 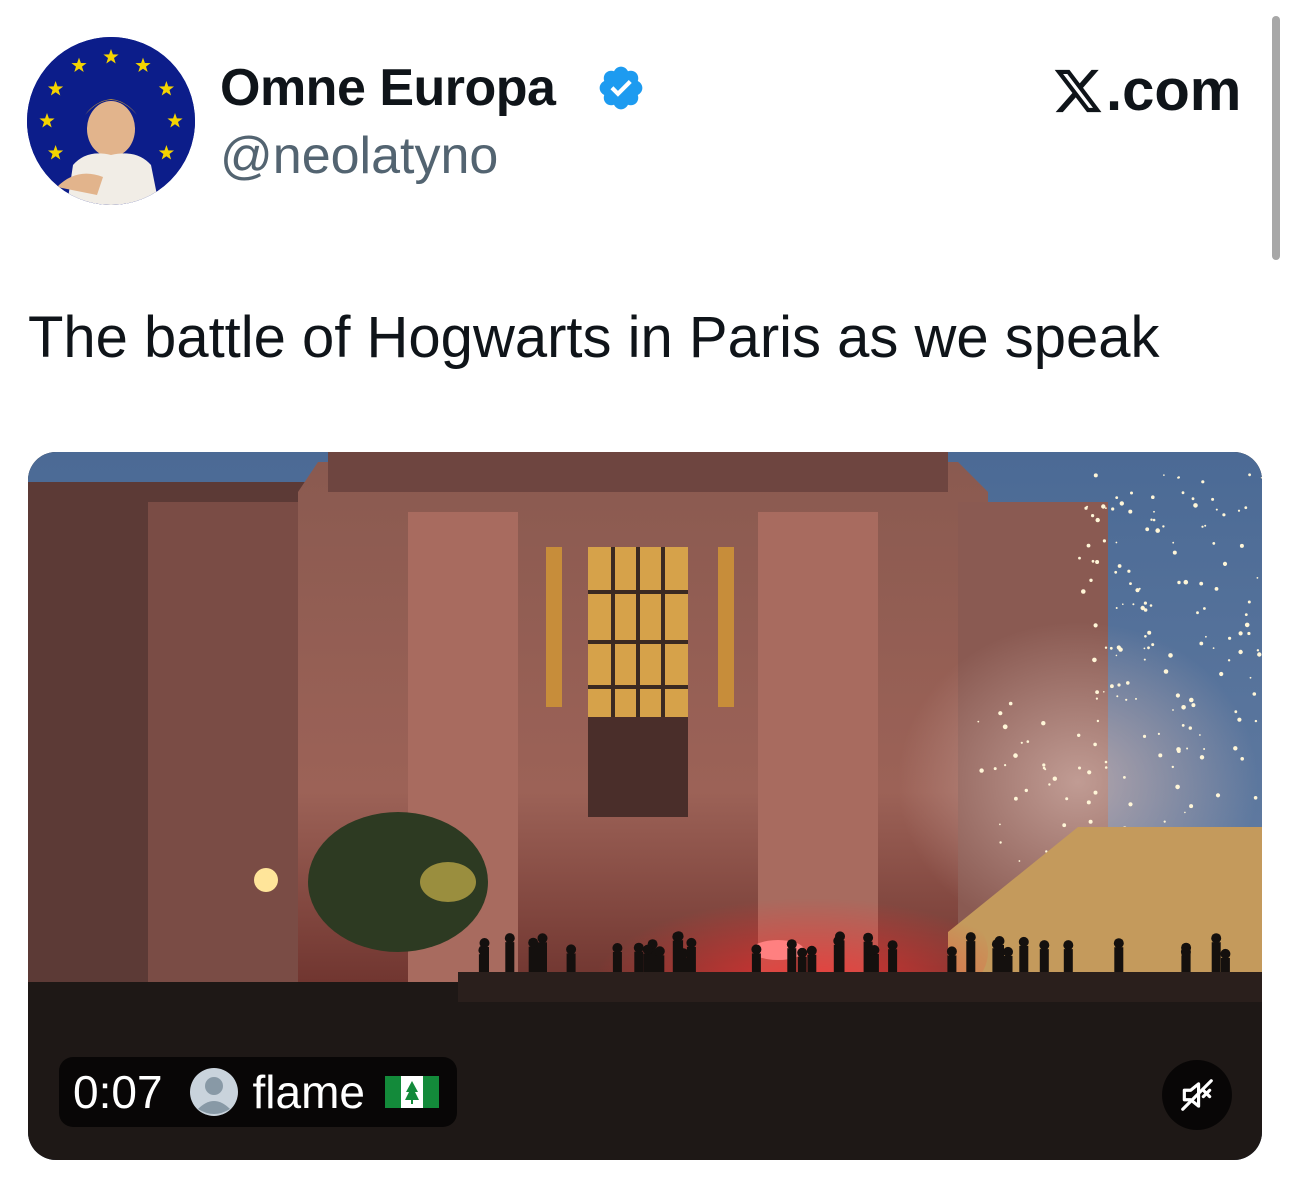 I want to click on uploader-name: flame, so click(x=309, y=1092).